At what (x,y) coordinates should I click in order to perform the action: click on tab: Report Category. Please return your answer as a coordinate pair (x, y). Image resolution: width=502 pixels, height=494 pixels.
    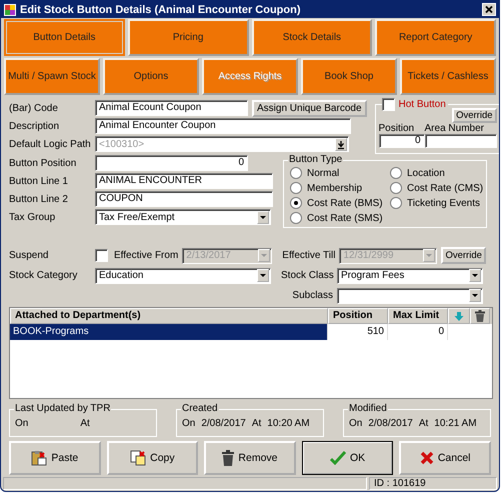
    Looking at the image, I should click on (435, 37).